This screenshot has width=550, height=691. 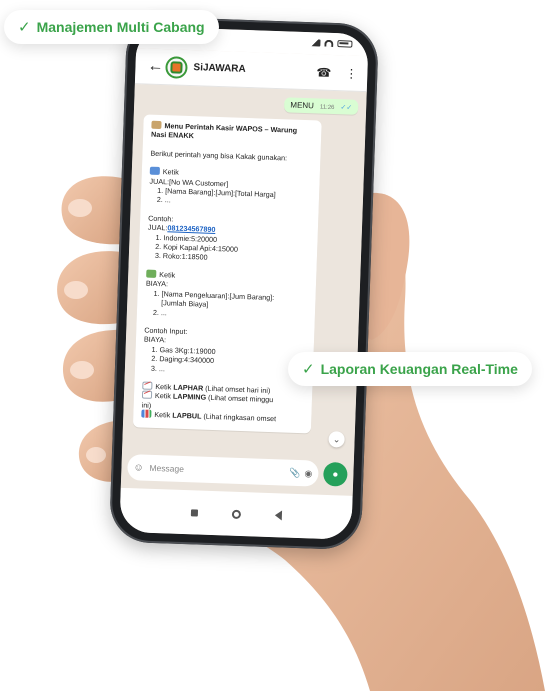 What do you see at coordinates (240, 417) in the screenshot?
I see `report-desc: (Lihat ringkasan omset` at bounding box center [240, 417].